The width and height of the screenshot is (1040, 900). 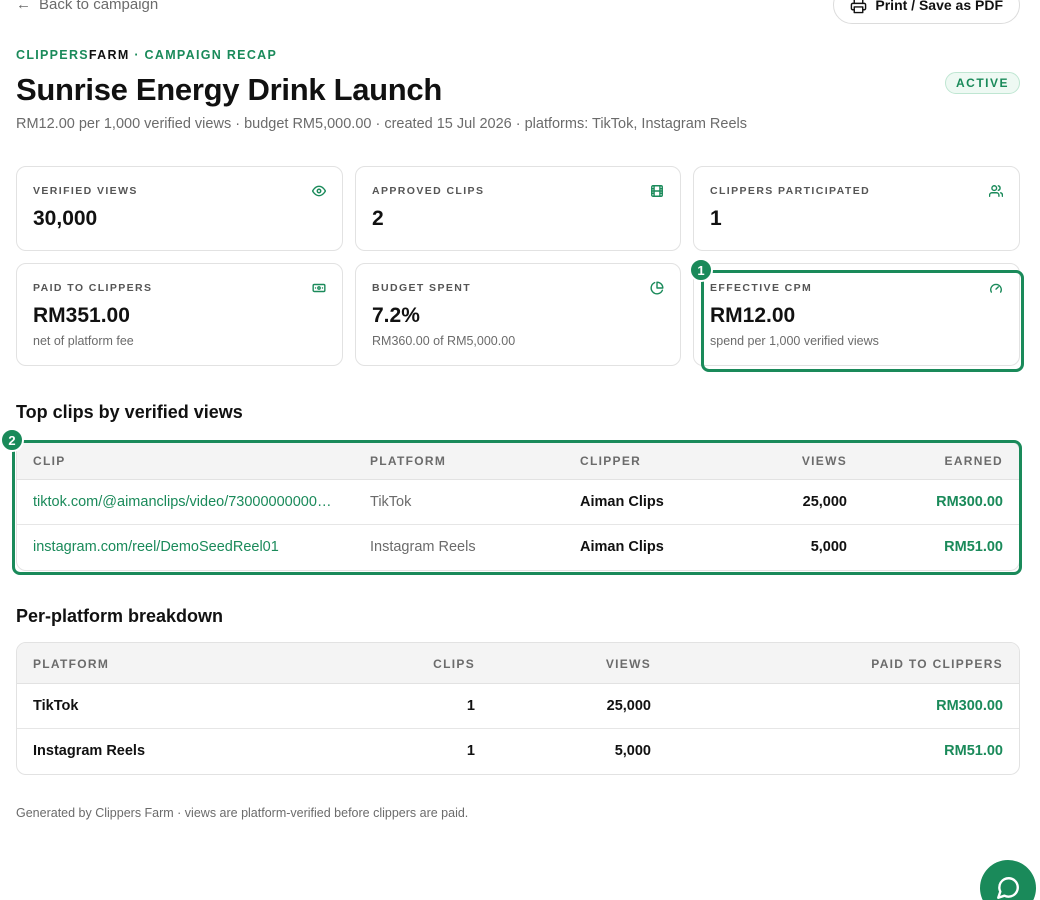 I want to click on table-header: CLIP PLATFORM CLIPPER VIEWS EARNED, so click(x=518, y=461).